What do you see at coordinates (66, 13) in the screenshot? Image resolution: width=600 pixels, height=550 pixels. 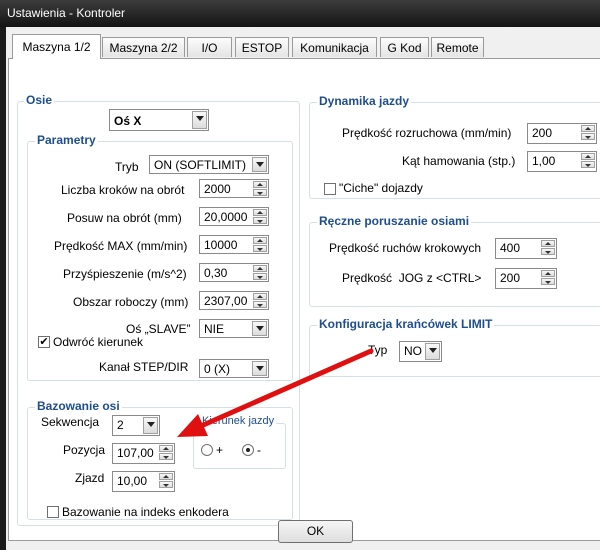 I see `window-title: Ustawienia - Kontroler` at bounding box center [66, 13].